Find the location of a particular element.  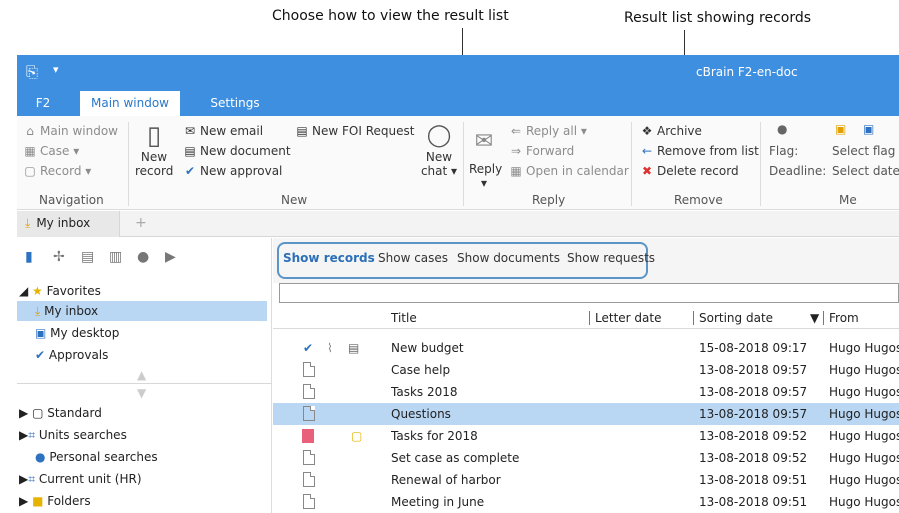

delete-record-label: Delete record is located at coordinates (698, 171).